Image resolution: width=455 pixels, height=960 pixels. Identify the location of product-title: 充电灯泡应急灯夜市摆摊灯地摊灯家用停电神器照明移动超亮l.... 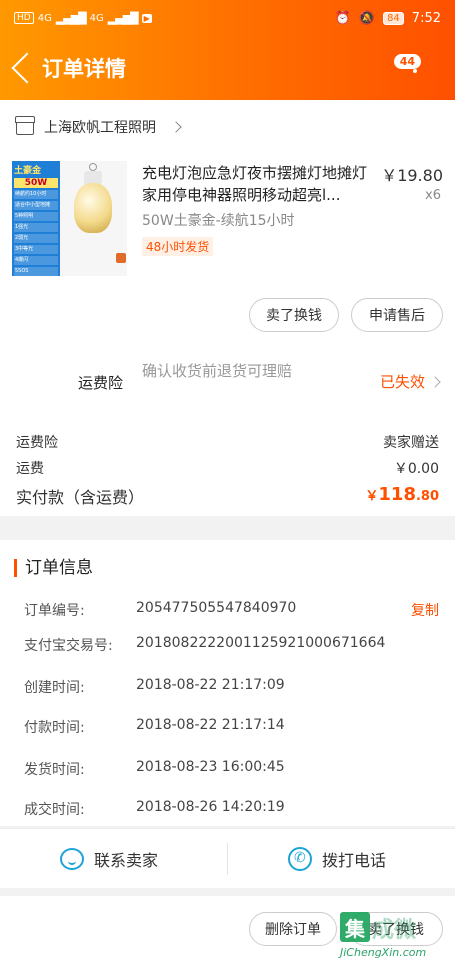
(260, 184).